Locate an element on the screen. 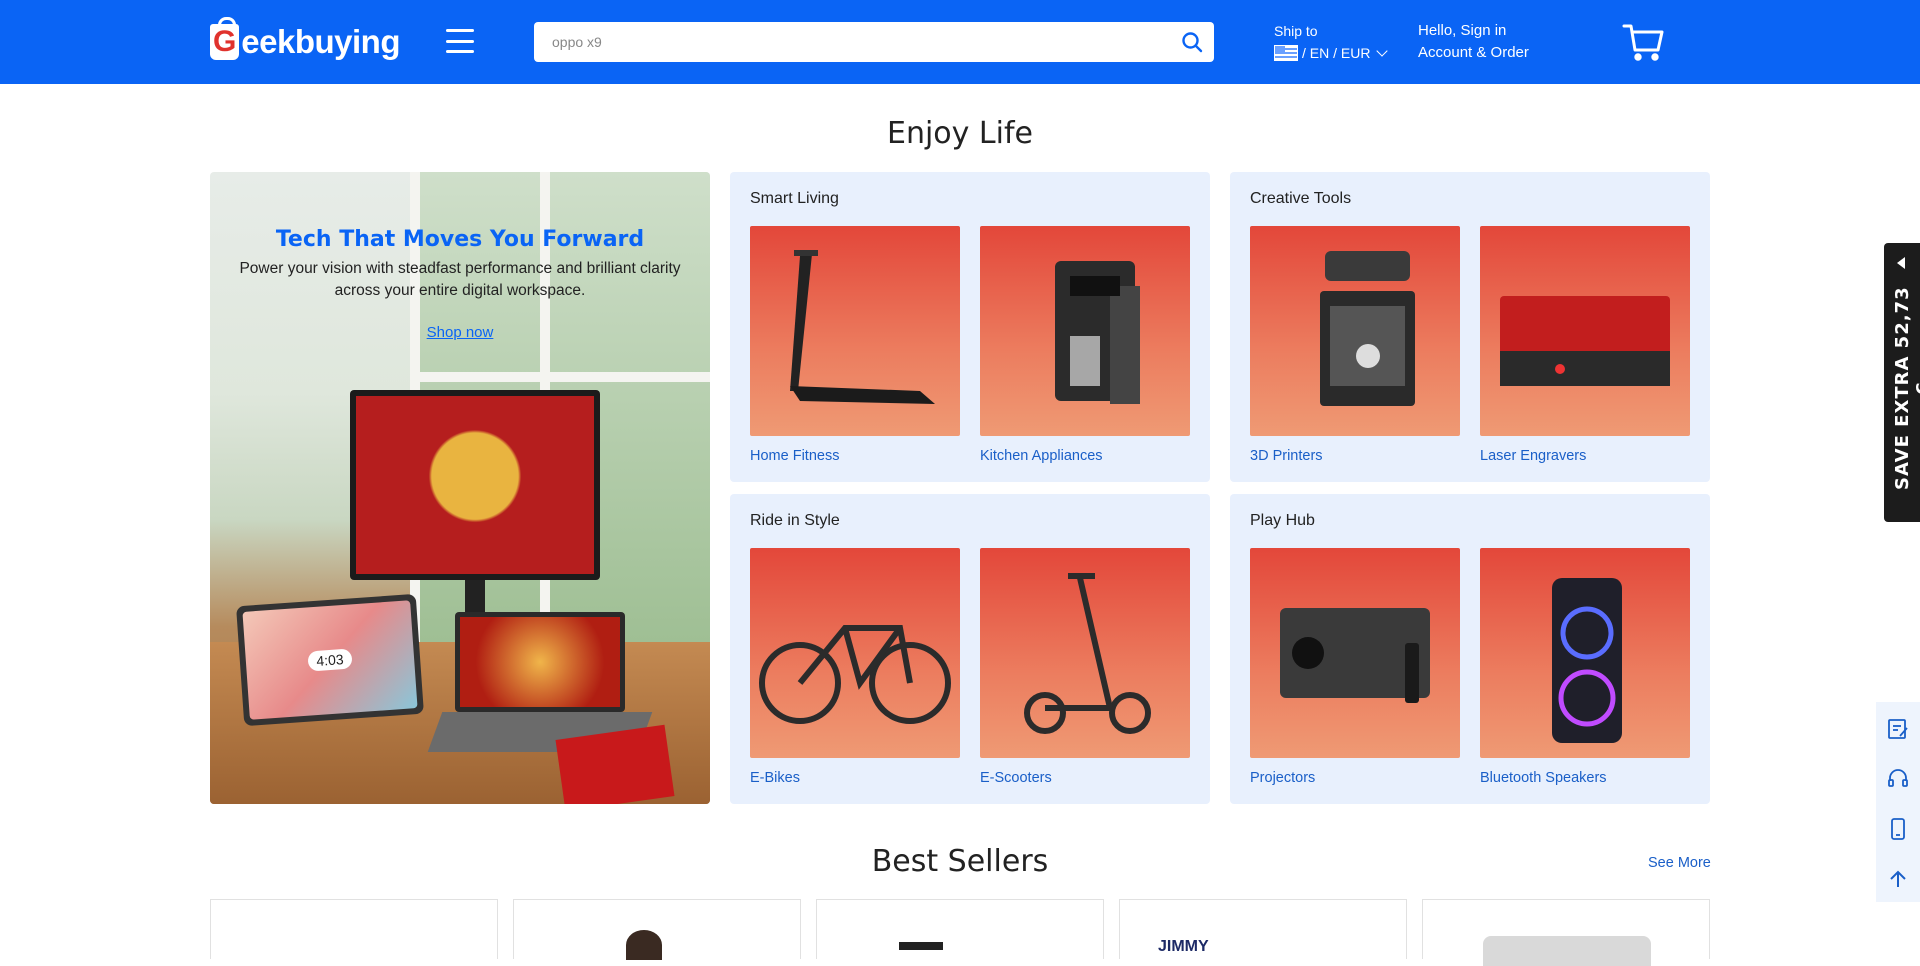  chevron-down-icon is located at coordinates (1382, 51).